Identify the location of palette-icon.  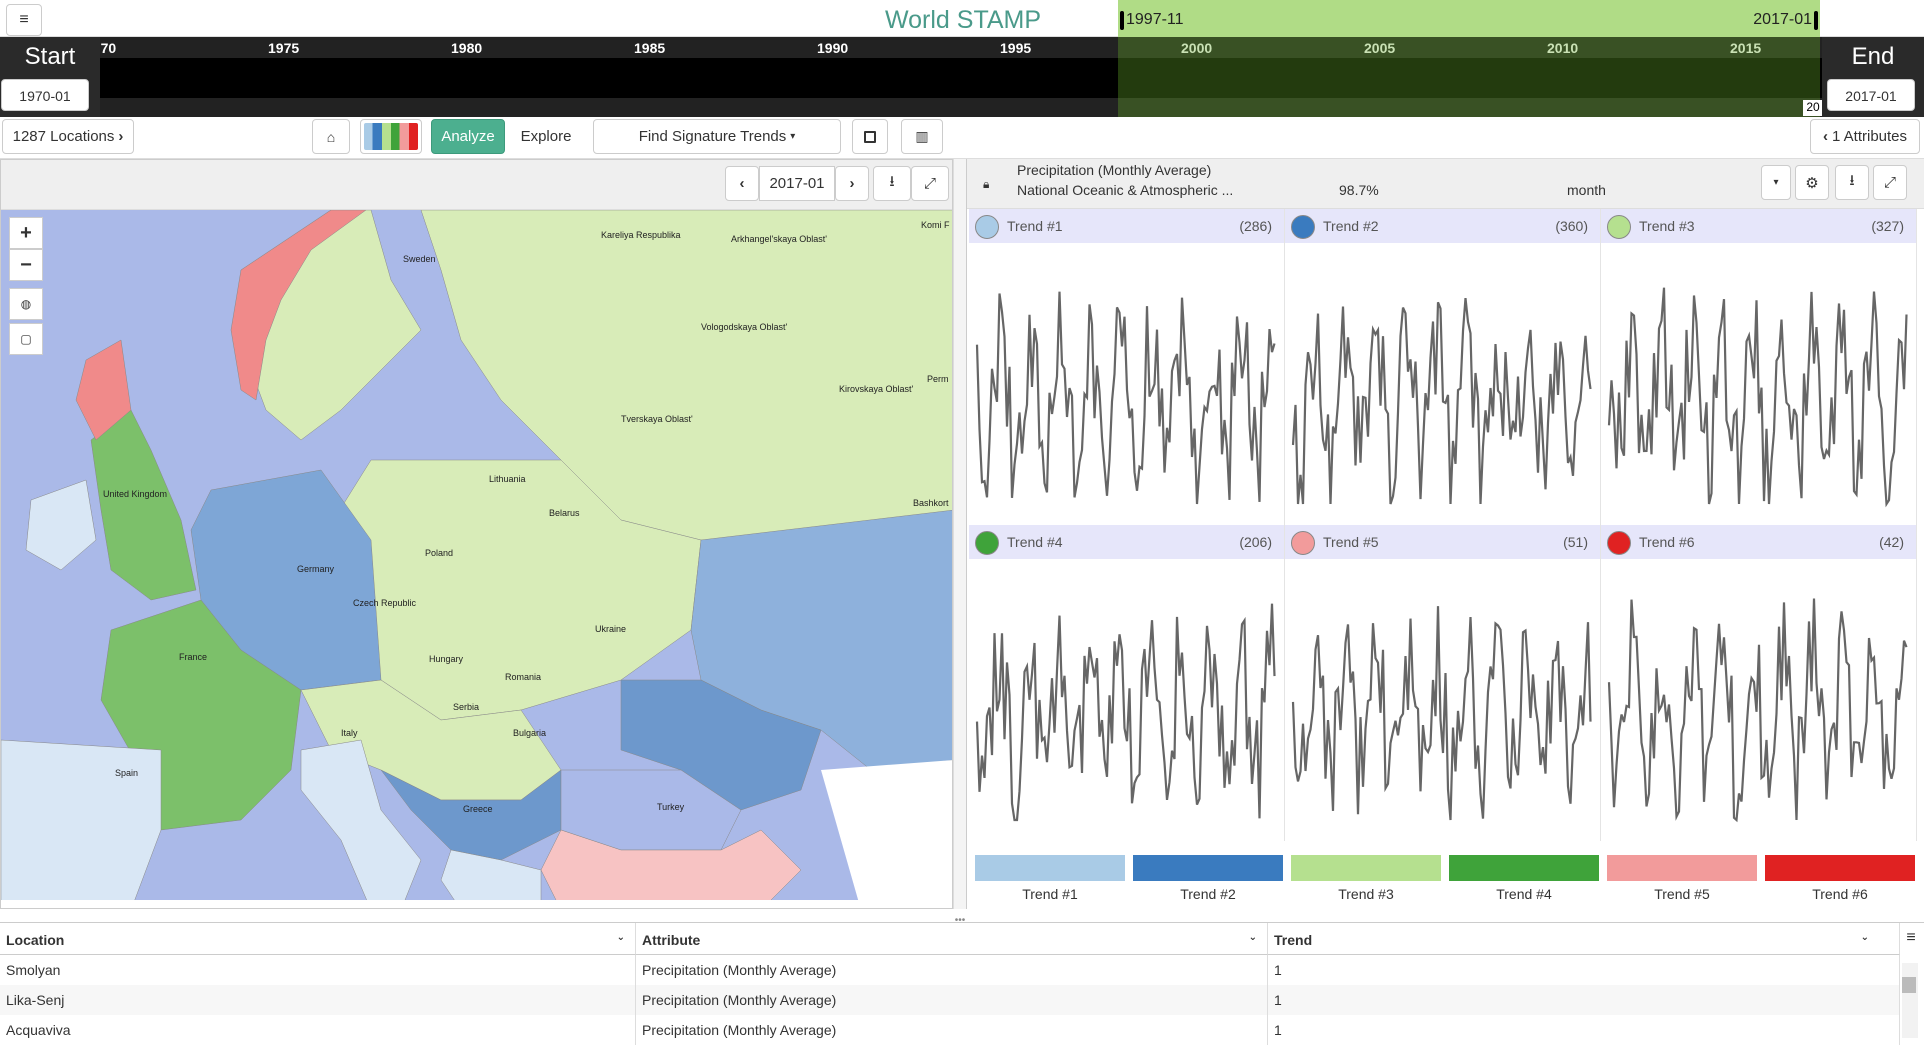
(391, 136).